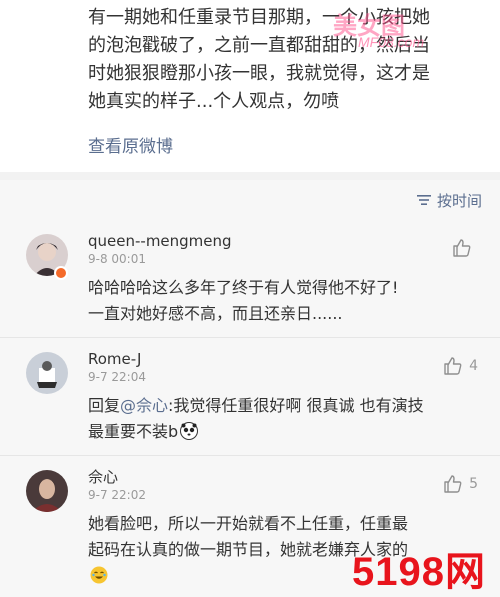 This screenshot has height=597, width=500. What do you see at coordinates (296, 405) in the screenshot?
I see `reply-text: :我觉得任重很好啊 很真诚 也有演技` at bounding box center [296, 405].